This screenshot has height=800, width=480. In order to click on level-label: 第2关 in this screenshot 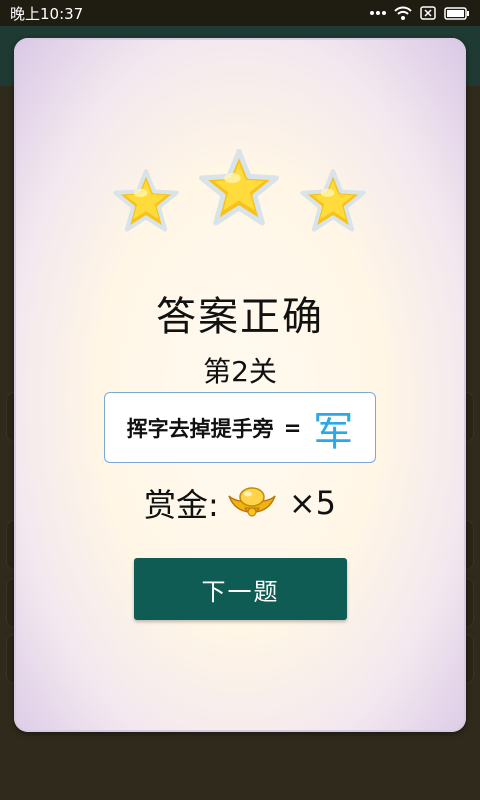, I will do `click(240, 371)`.